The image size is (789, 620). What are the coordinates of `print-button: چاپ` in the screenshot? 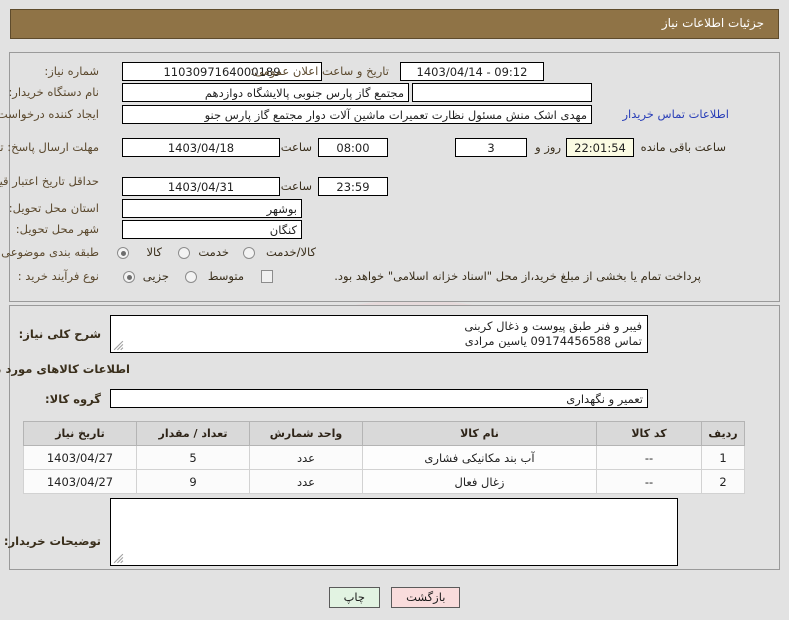 It's located at (354, 597).